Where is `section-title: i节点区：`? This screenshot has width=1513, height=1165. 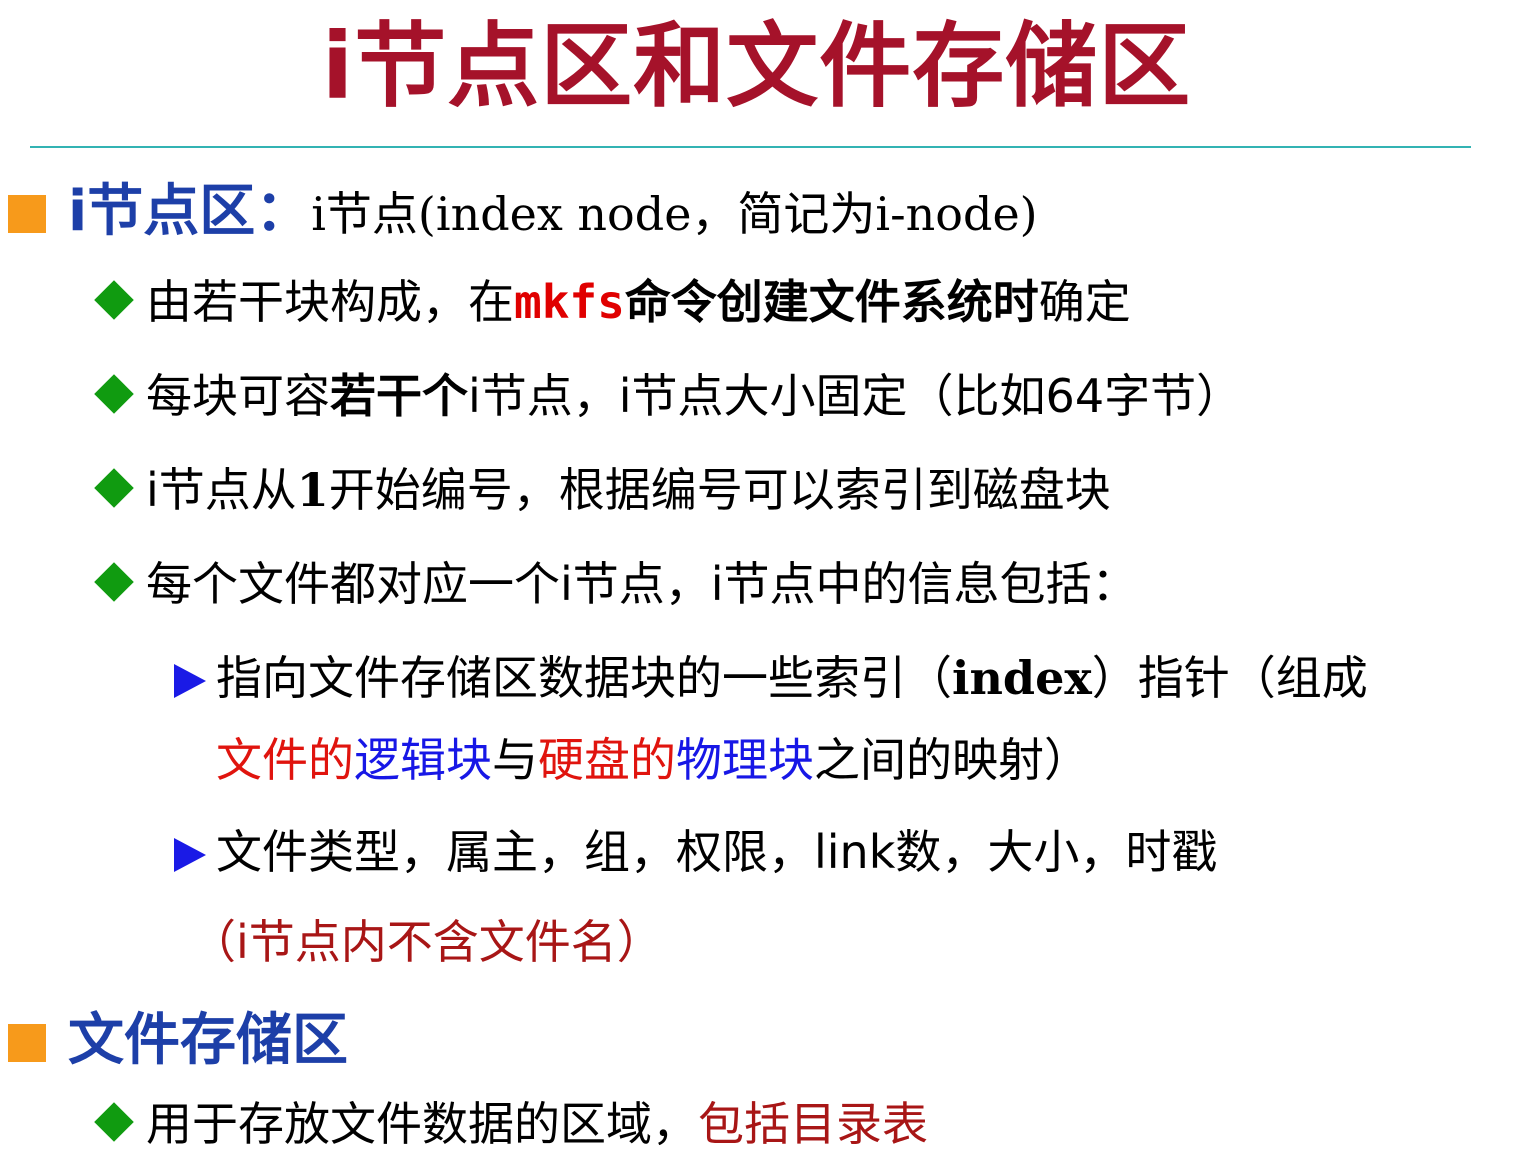 section-title: i节点区： is located at coordinates (190, 211).